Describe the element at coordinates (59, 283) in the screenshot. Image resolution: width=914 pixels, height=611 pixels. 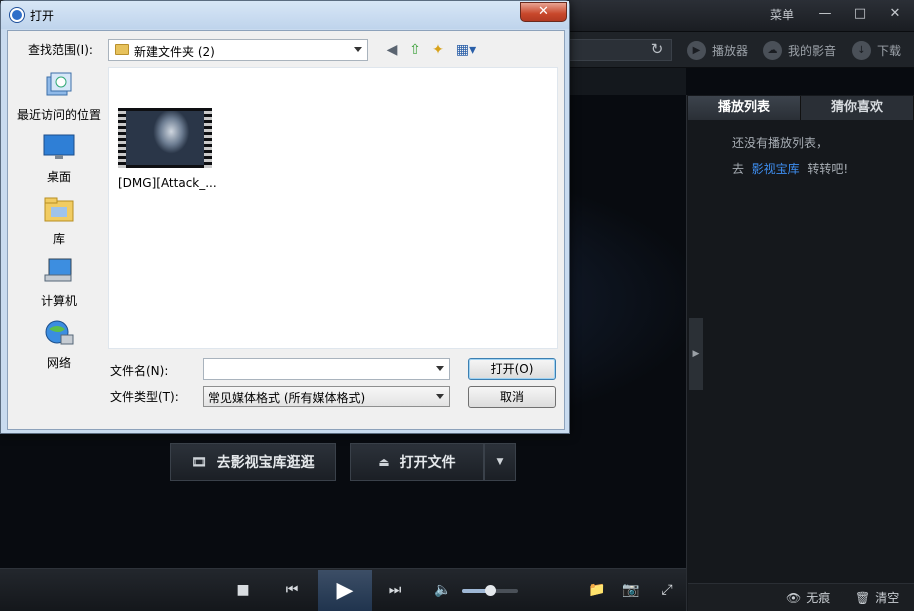
I see `place-computer: 计算机` at that location.